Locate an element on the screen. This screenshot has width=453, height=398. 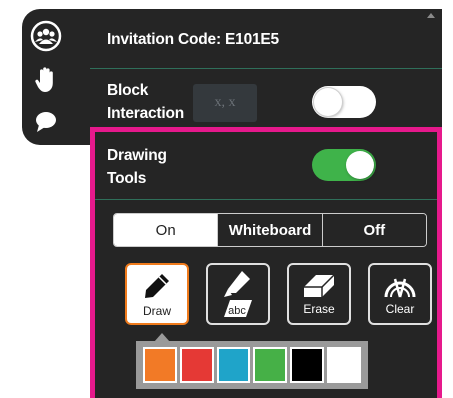
erase-tool-button: Erase is located at coordinates (319, 294).